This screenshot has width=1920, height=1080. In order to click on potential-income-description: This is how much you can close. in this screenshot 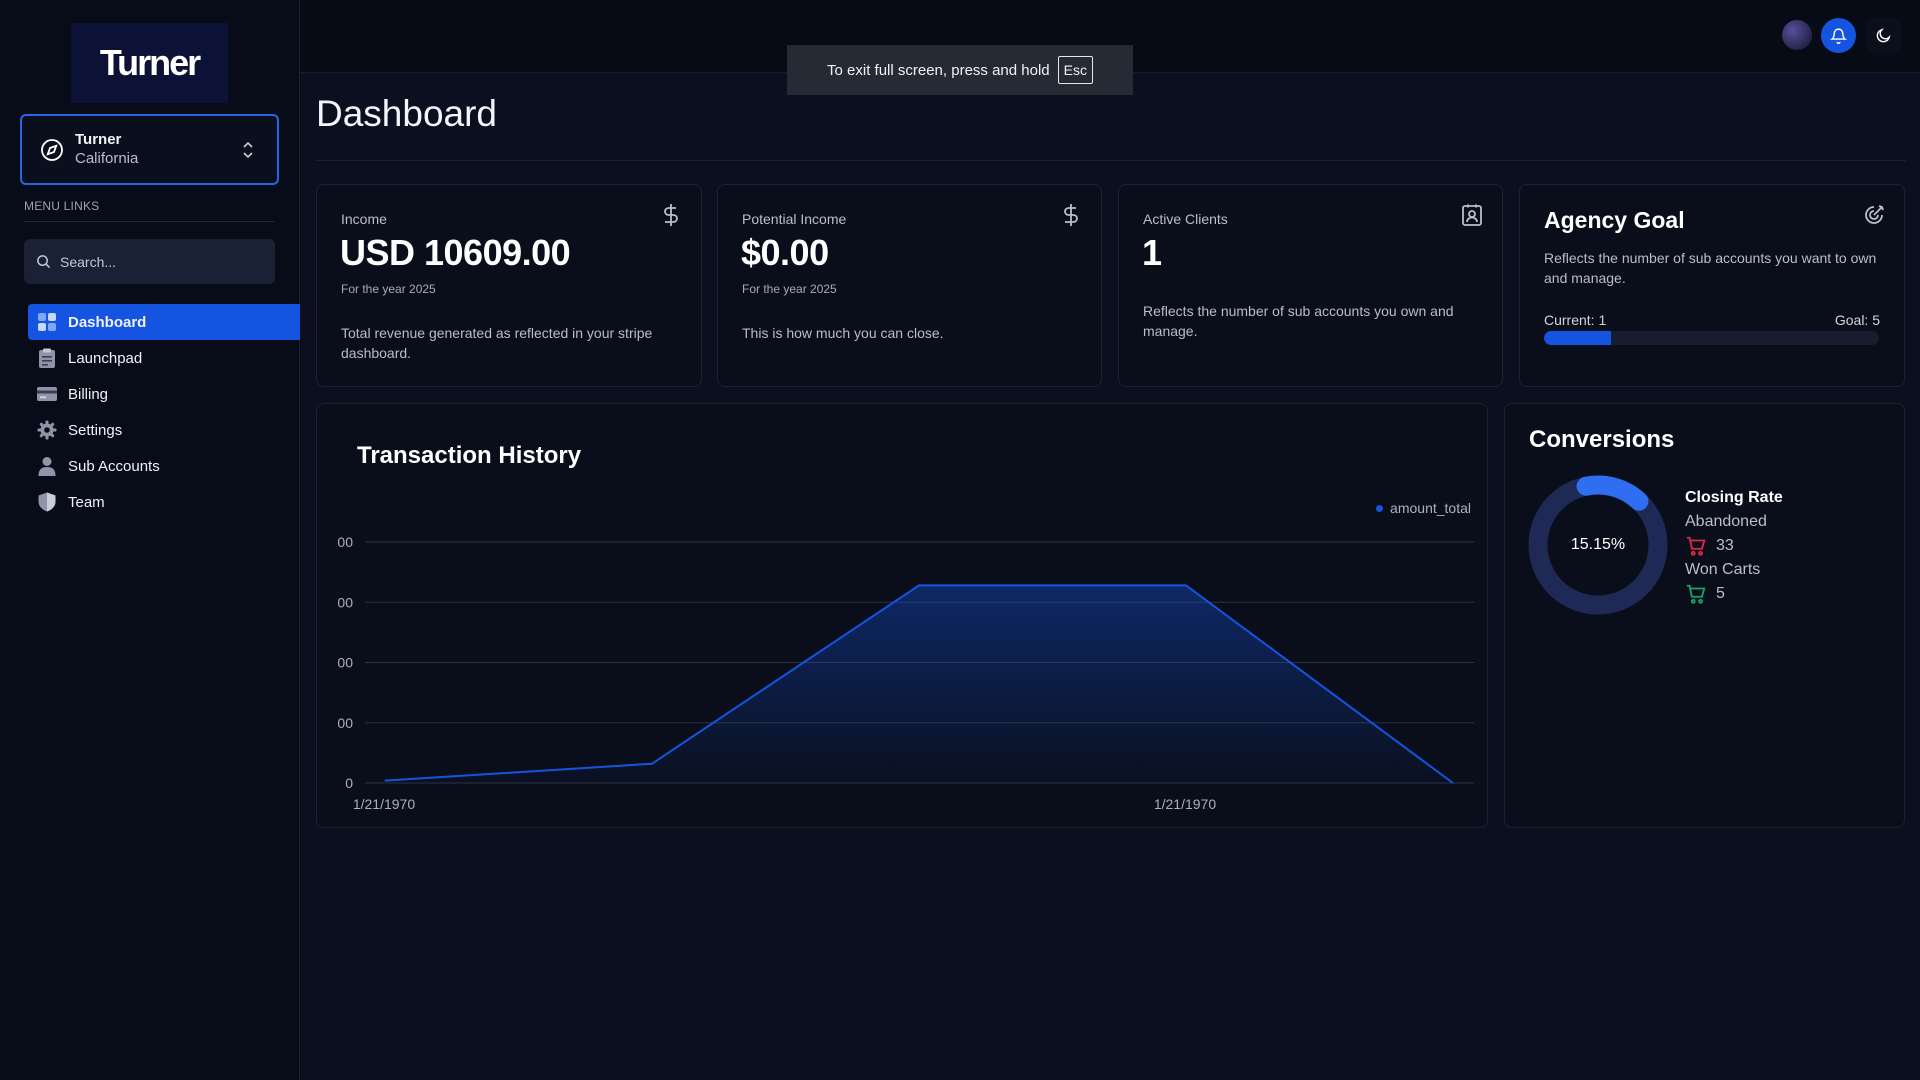, I will do `click(843, 333)`.